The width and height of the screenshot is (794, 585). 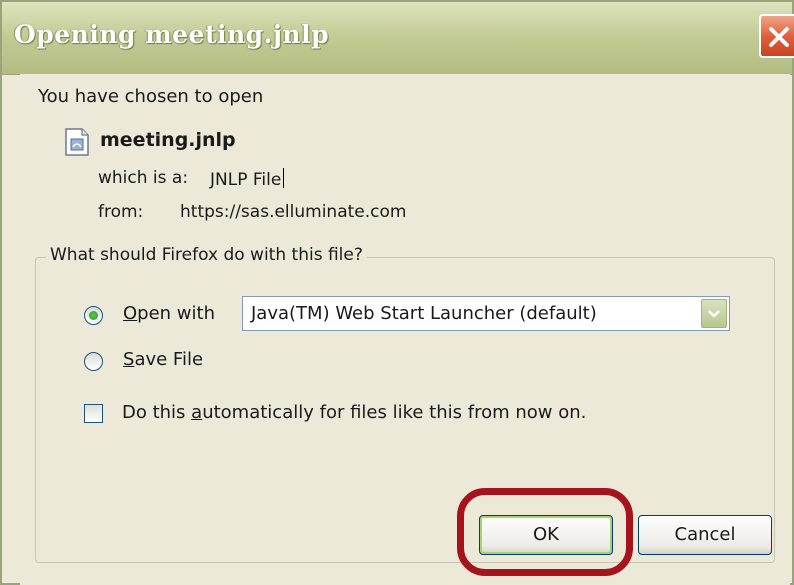 I want to click on cancel-button: Cancel, so click(x=705, y=535).